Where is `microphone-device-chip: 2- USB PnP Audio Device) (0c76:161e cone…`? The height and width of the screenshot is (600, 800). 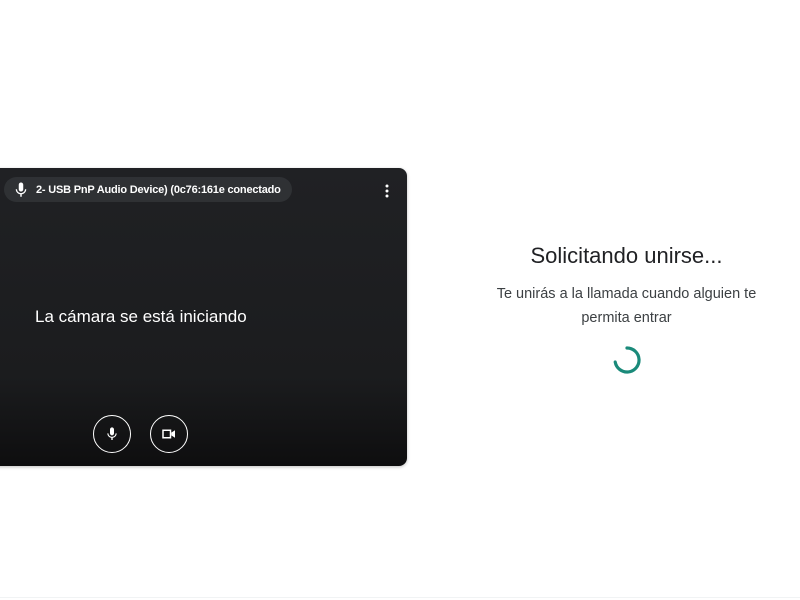 microphone-device-chip: 2- USB PnP Audio Device) (0c76:161e cone… is located at coordinates (148, 189).